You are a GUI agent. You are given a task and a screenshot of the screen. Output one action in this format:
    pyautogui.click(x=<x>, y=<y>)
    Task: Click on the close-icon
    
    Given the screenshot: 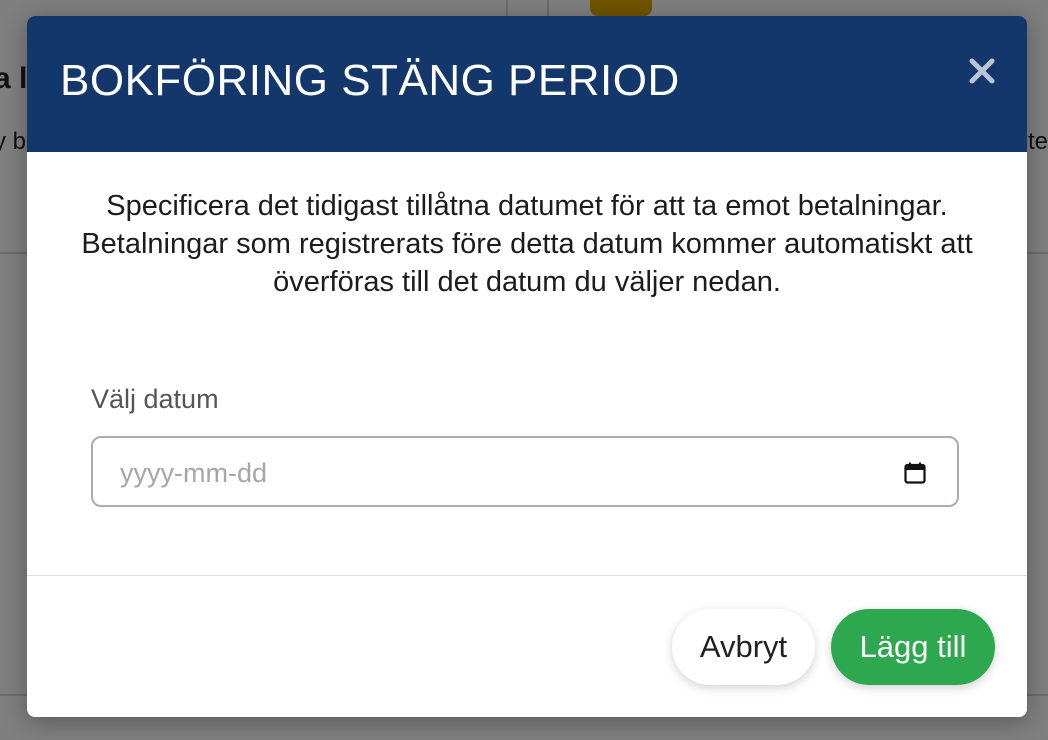 What is the action you would take?
    pyautogui.click(x=982, y=71)
    